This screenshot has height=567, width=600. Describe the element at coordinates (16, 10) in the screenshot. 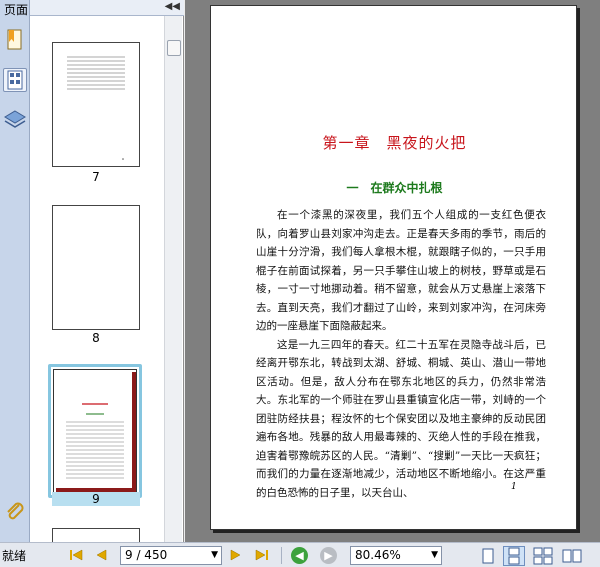

I see `nav-pane-title: 页面` at that location.